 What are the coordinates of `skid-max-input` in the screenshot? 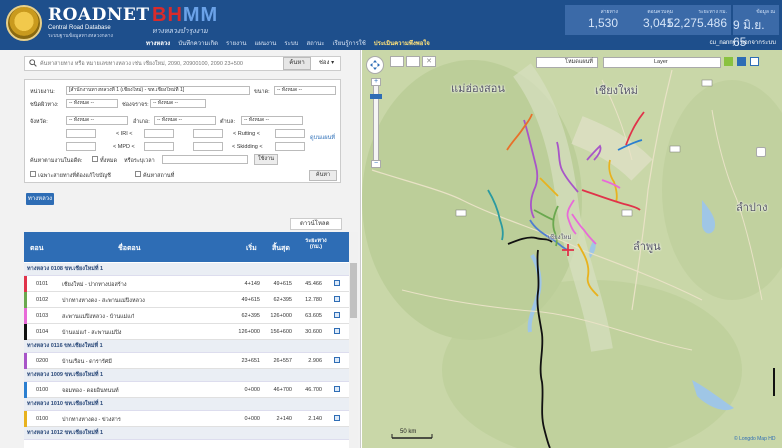 It's located at (290, 146).